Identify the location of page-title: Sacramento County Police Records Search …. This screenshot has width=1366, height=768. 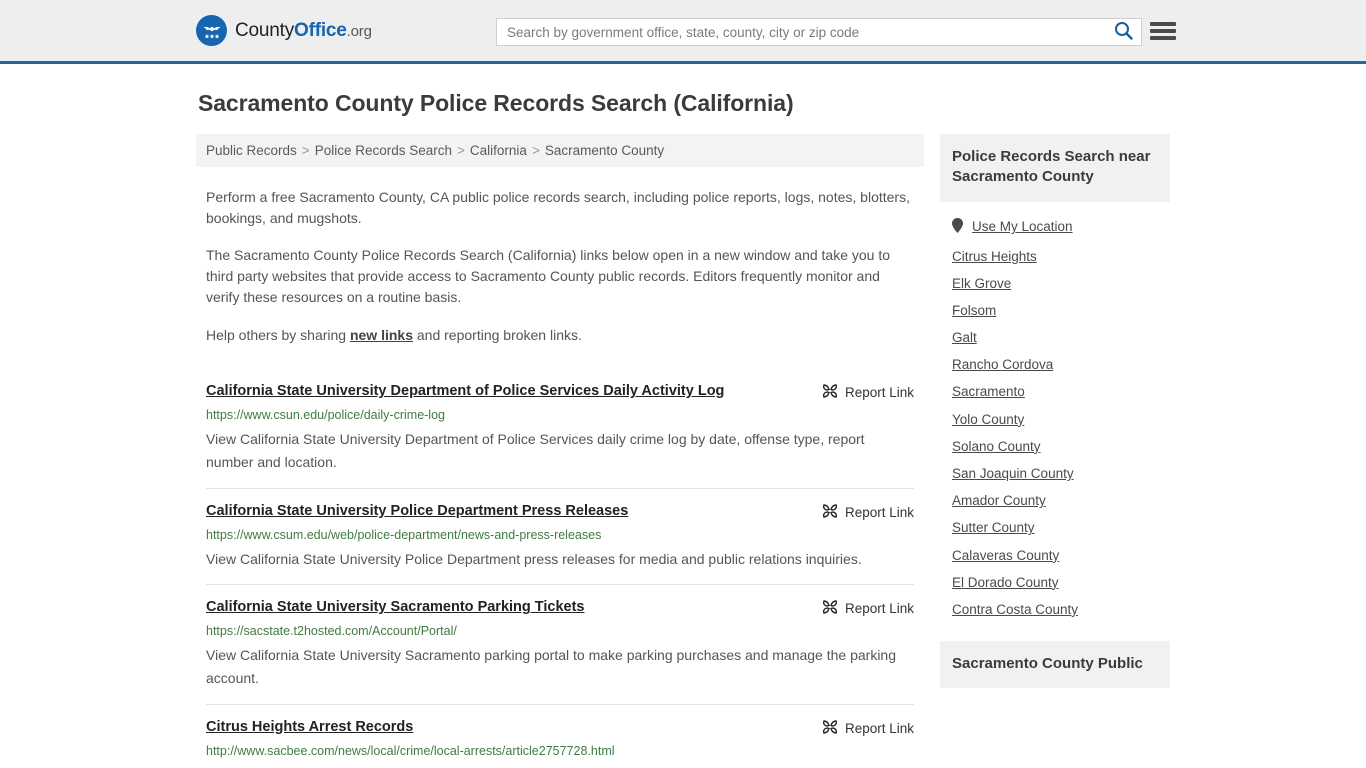
(496, 103).